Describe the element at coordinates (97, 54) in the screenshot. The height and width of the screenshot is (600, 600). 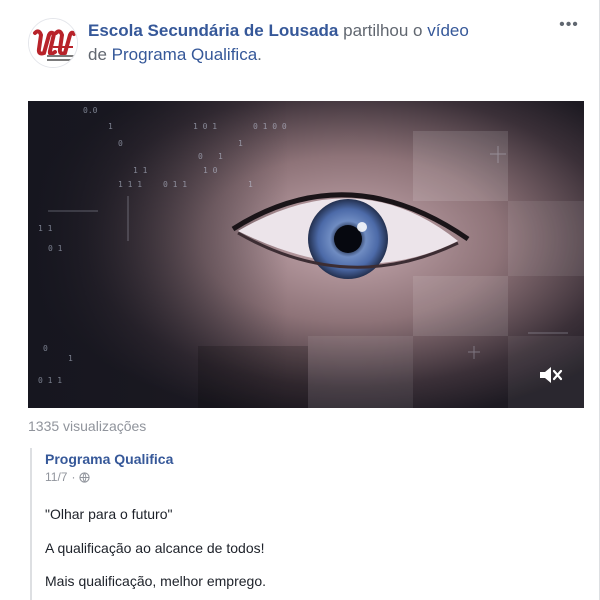
I see `from-text: de` at that location.